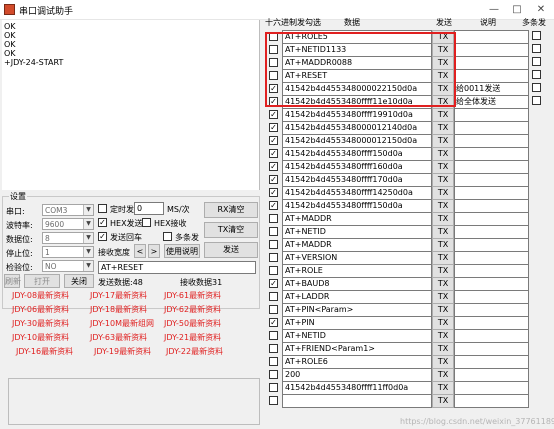  What do you see at coordinates (357, 297) in the screenshot?
I see `command-input: AT+LADDR` at bounding box center [357, 297].